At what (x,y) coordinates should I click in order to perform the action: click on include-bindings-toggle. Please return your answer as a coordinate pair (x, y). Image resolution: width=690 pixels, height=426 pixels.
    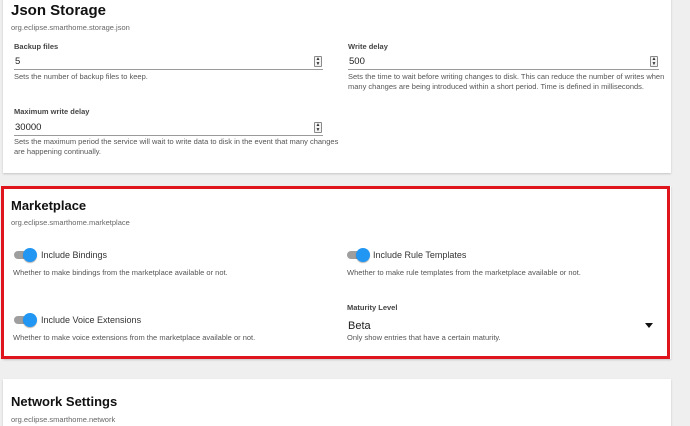
    Looking at the image, I should click on (25, 255).